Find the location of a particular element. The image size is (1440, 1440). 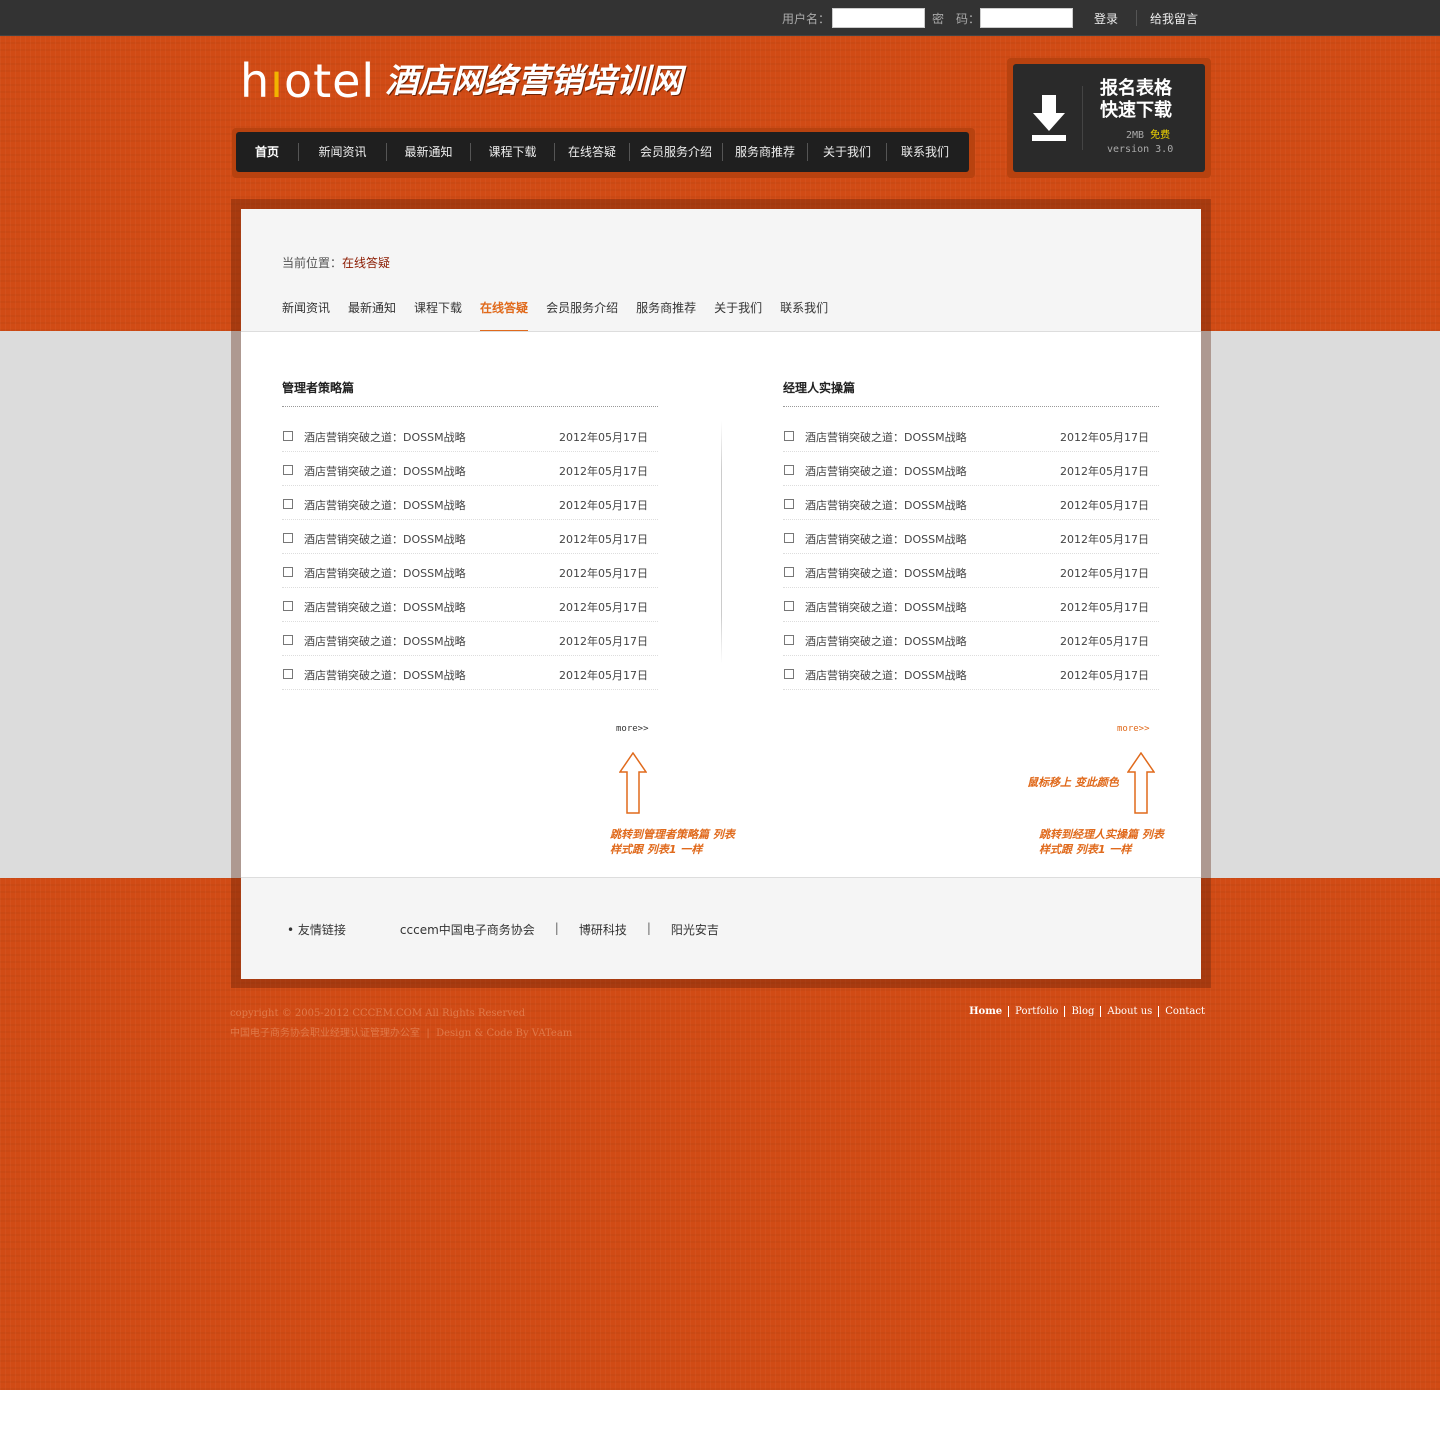

subnav-item-qa: 在线答疑 is located at coordinates (504, 316).